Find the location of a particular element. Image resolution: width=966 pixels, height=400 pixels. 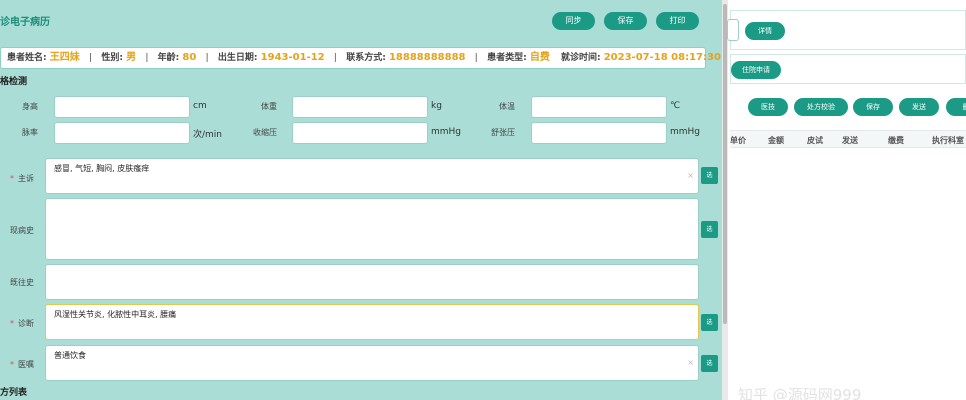

gender-value: 男 is located at coordinates (131, 57).